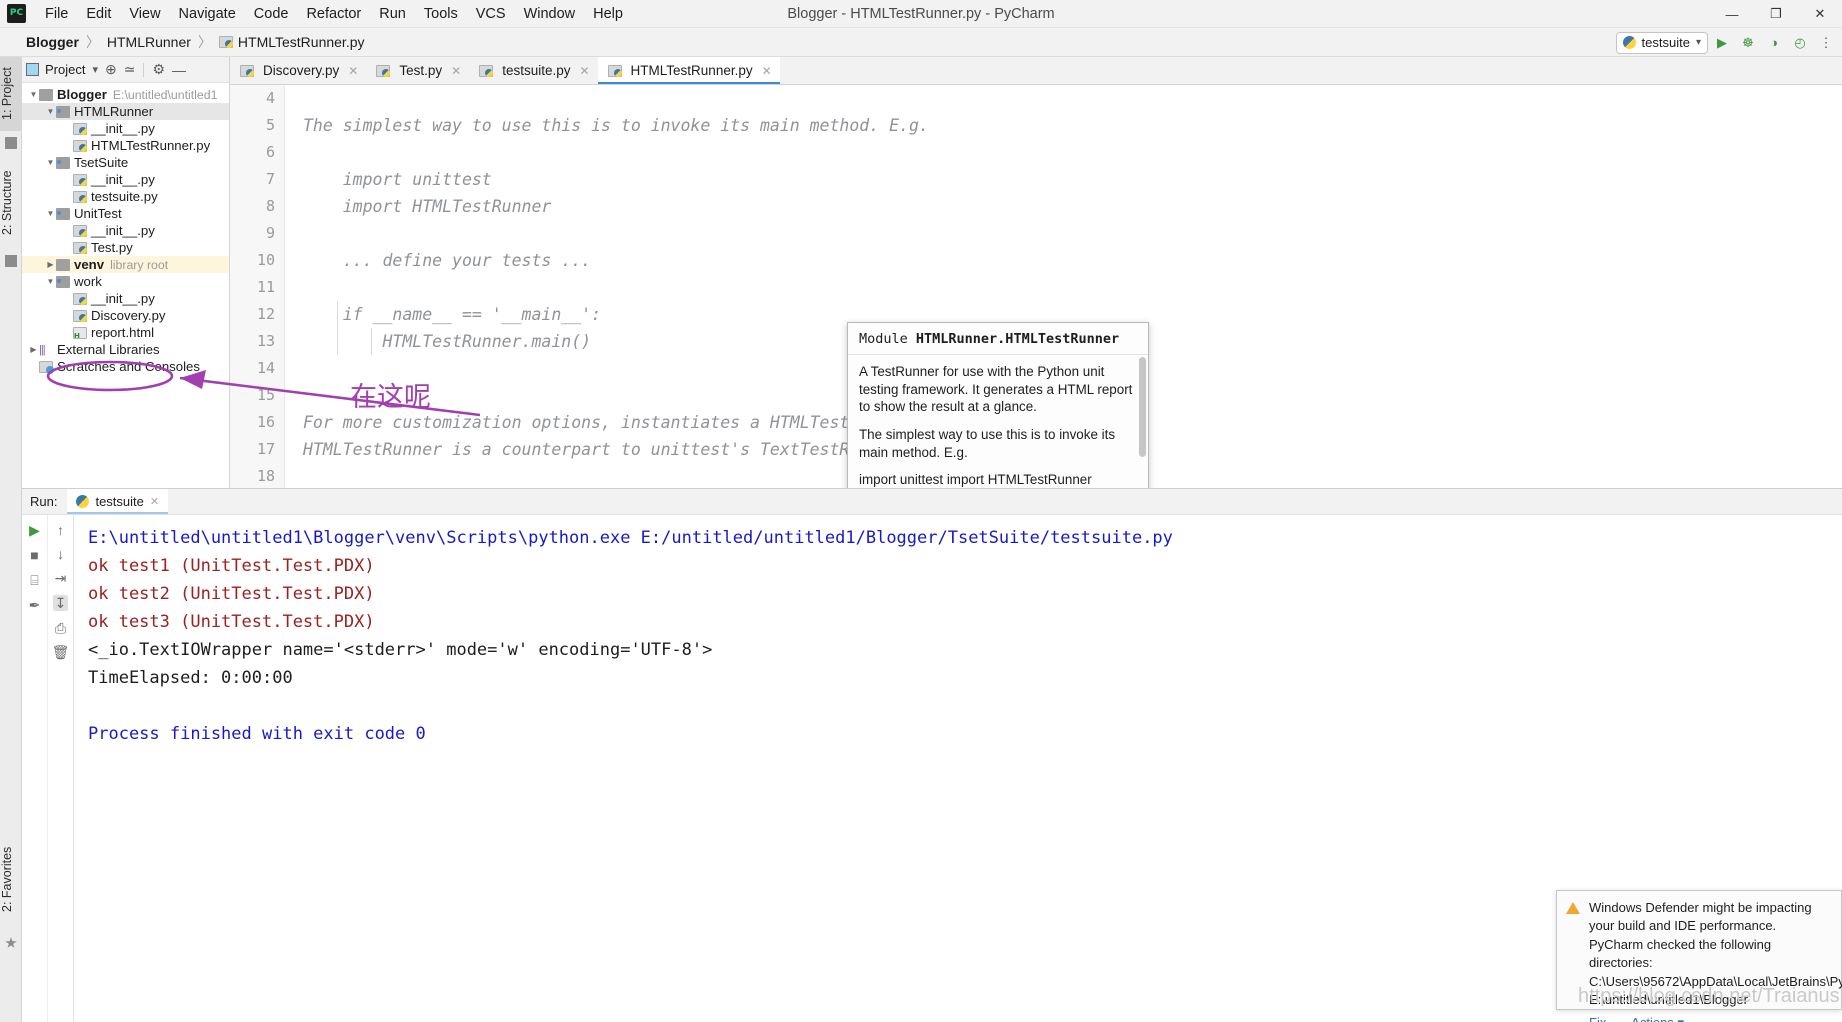  What do you see at coordinates (125, 213) in the screenshot?
I see `tree-item-unittest: ▼ UnitTest` at bounding box center [125, 213].